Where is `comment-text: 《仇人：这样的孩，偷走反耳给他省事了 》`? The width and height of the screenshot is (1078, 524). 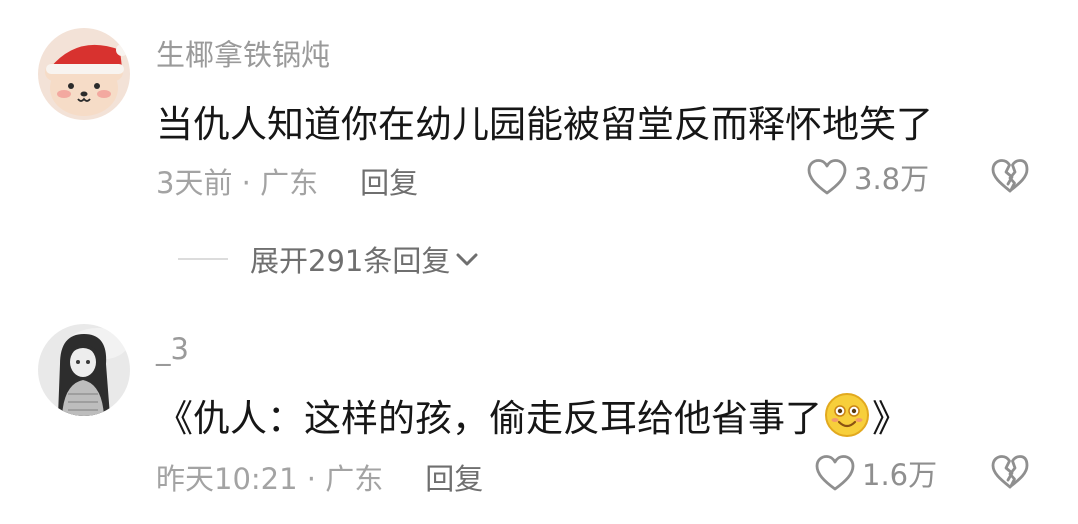 comment-text: 《仇人：这样的孩，偷走反耳给他省事了 》 is located at coordinates (532, 415).